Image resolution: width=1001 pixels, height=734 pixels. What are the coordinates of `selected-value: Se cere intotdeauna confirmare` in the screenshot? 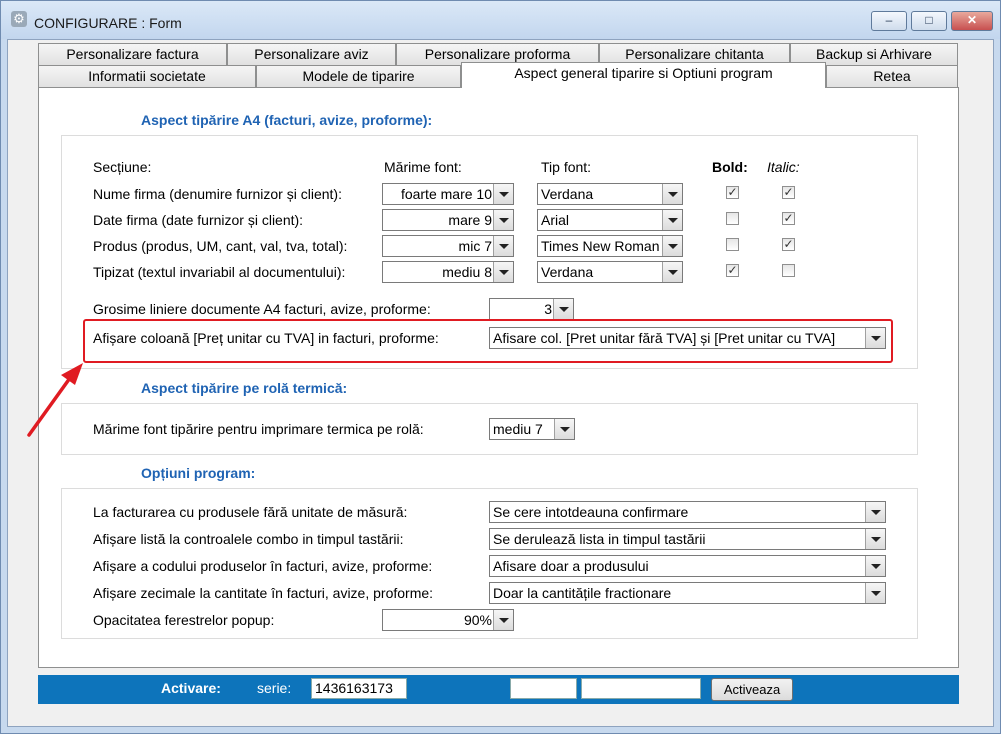 It's located at (591, 512).